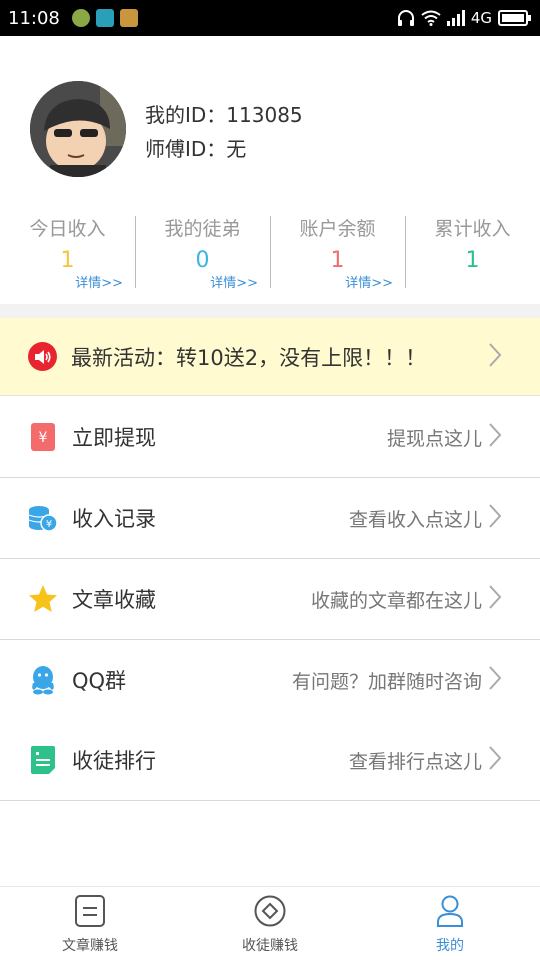  I want to click on nav-label: 文章赚钱, so click(90, 946).